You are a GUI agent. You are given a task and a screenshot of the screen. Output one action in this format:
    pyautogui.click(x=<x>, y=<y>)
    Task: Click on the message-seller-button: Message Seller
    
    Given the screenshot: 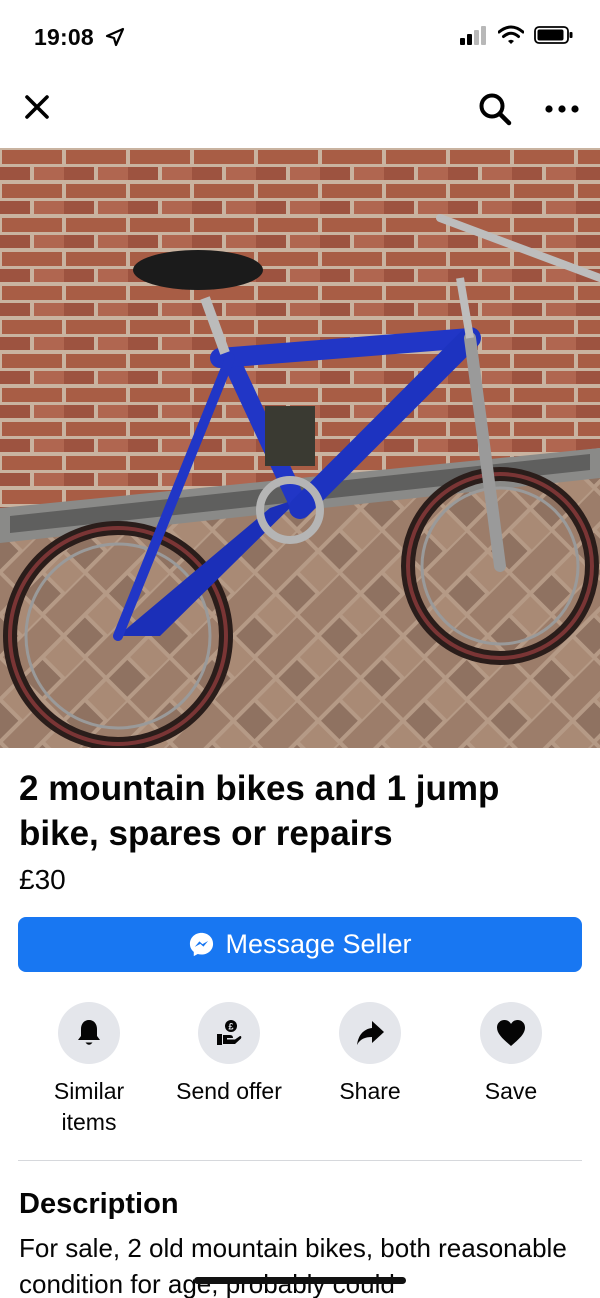 What is the action you would take?
    pyautogui.click(x=300, y=944)
    